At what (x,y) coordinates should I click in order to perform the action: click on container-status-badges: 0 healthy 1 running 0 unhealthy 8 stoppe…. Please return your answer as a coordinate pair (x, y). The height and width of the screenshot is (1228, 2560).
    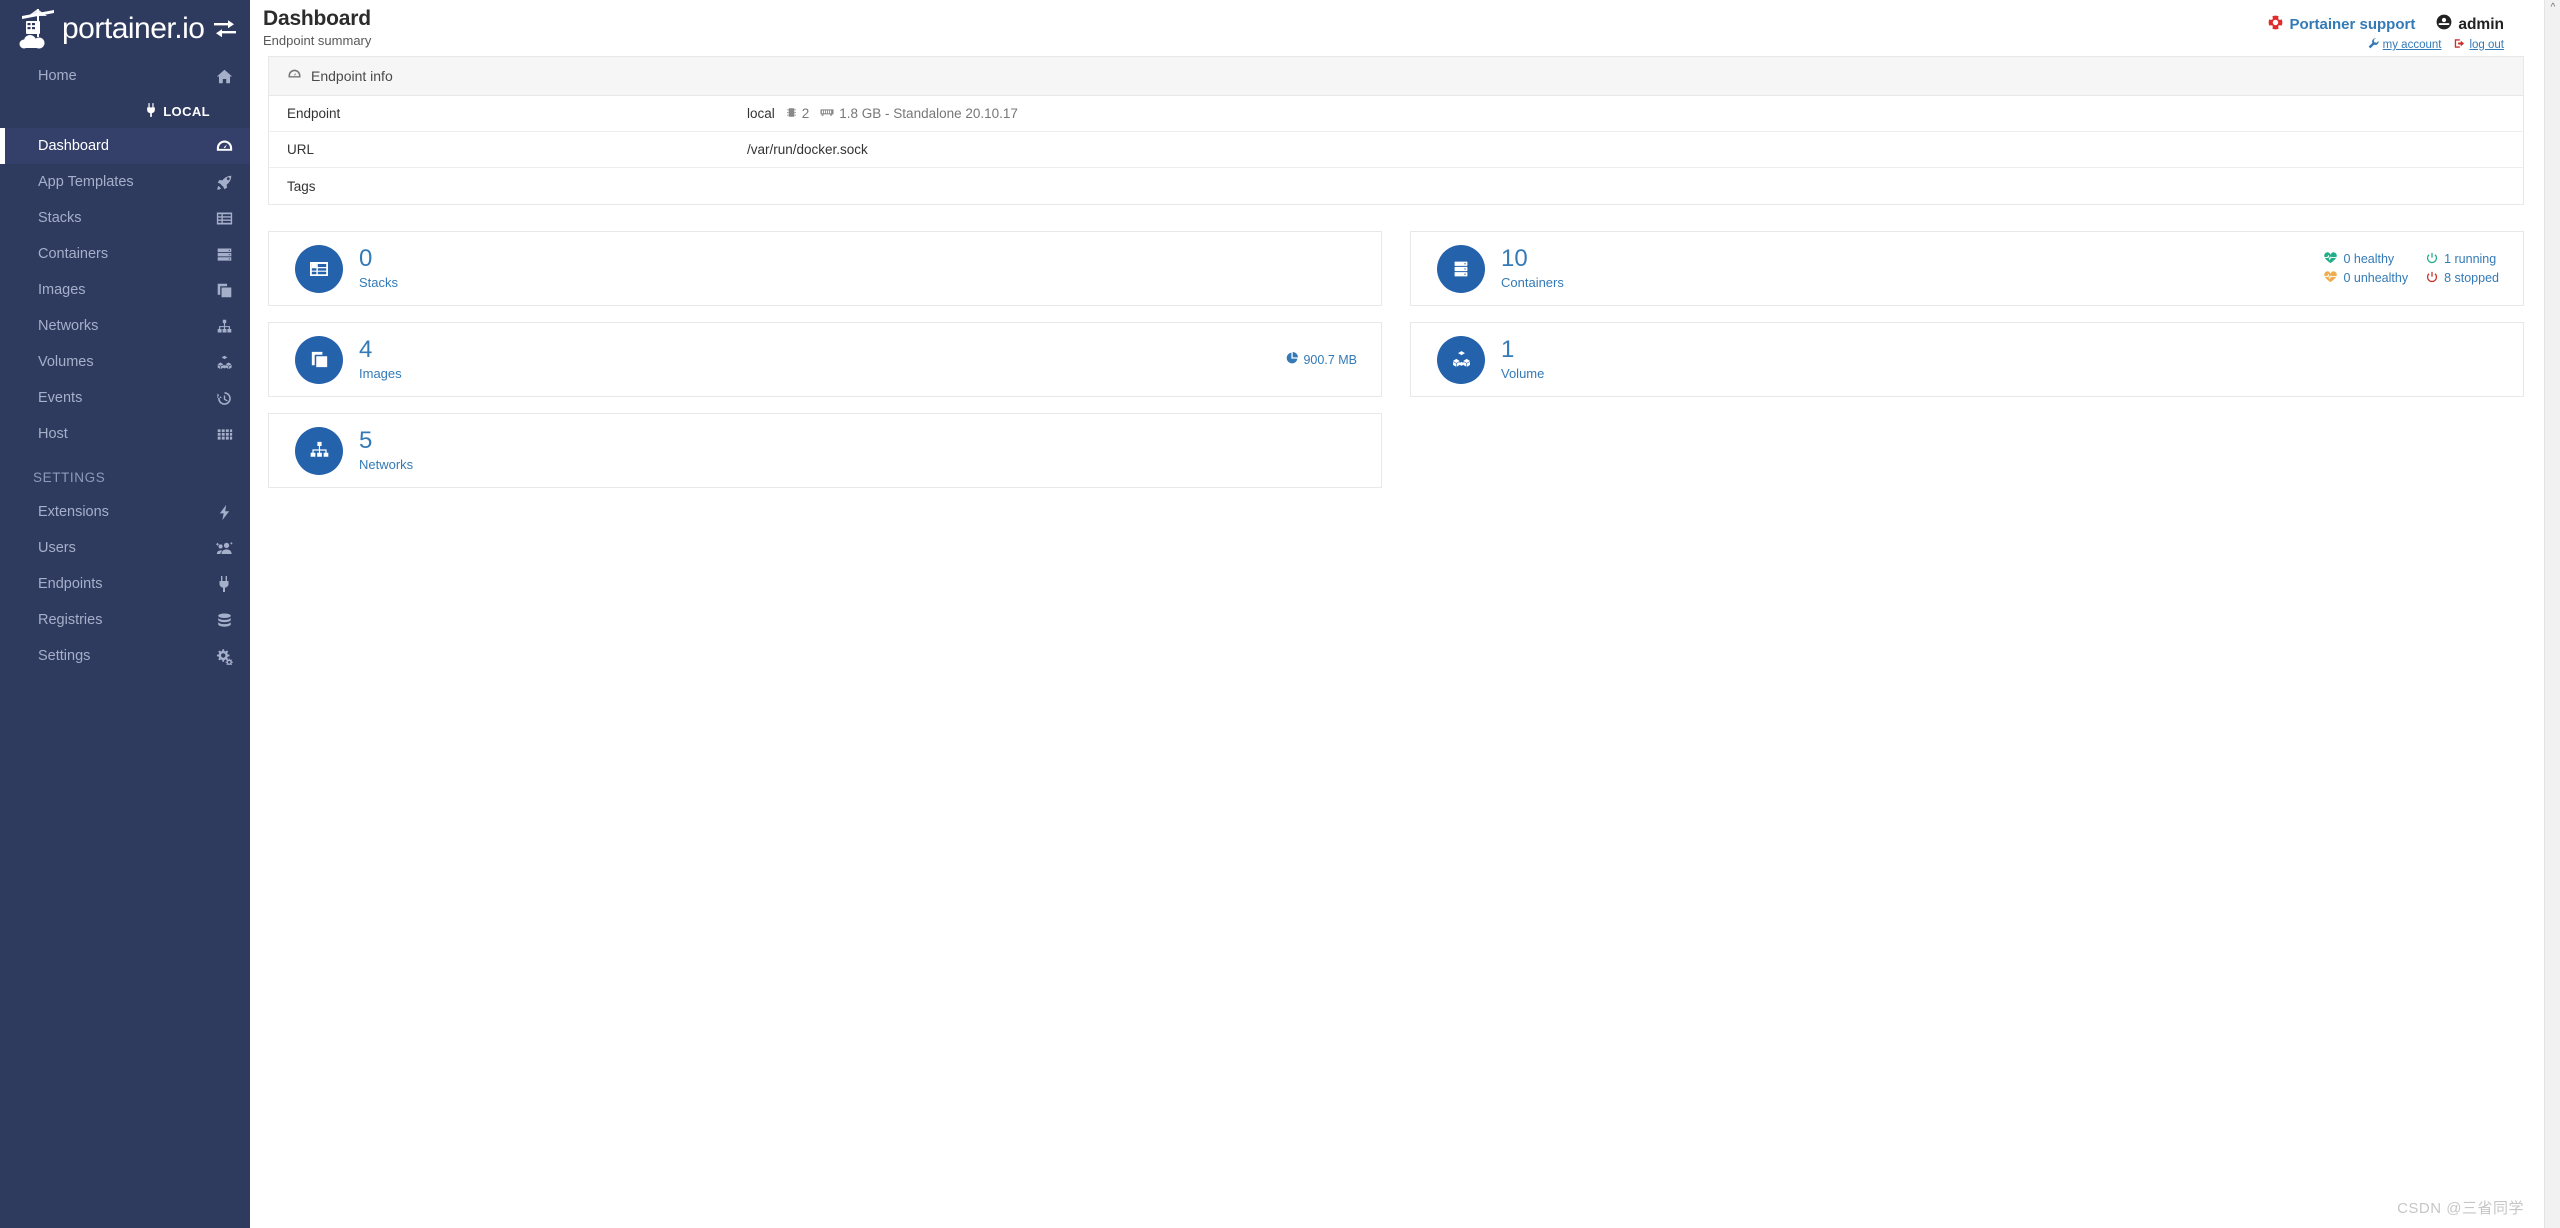
    Looking at the image, I should click on (2411, 268).